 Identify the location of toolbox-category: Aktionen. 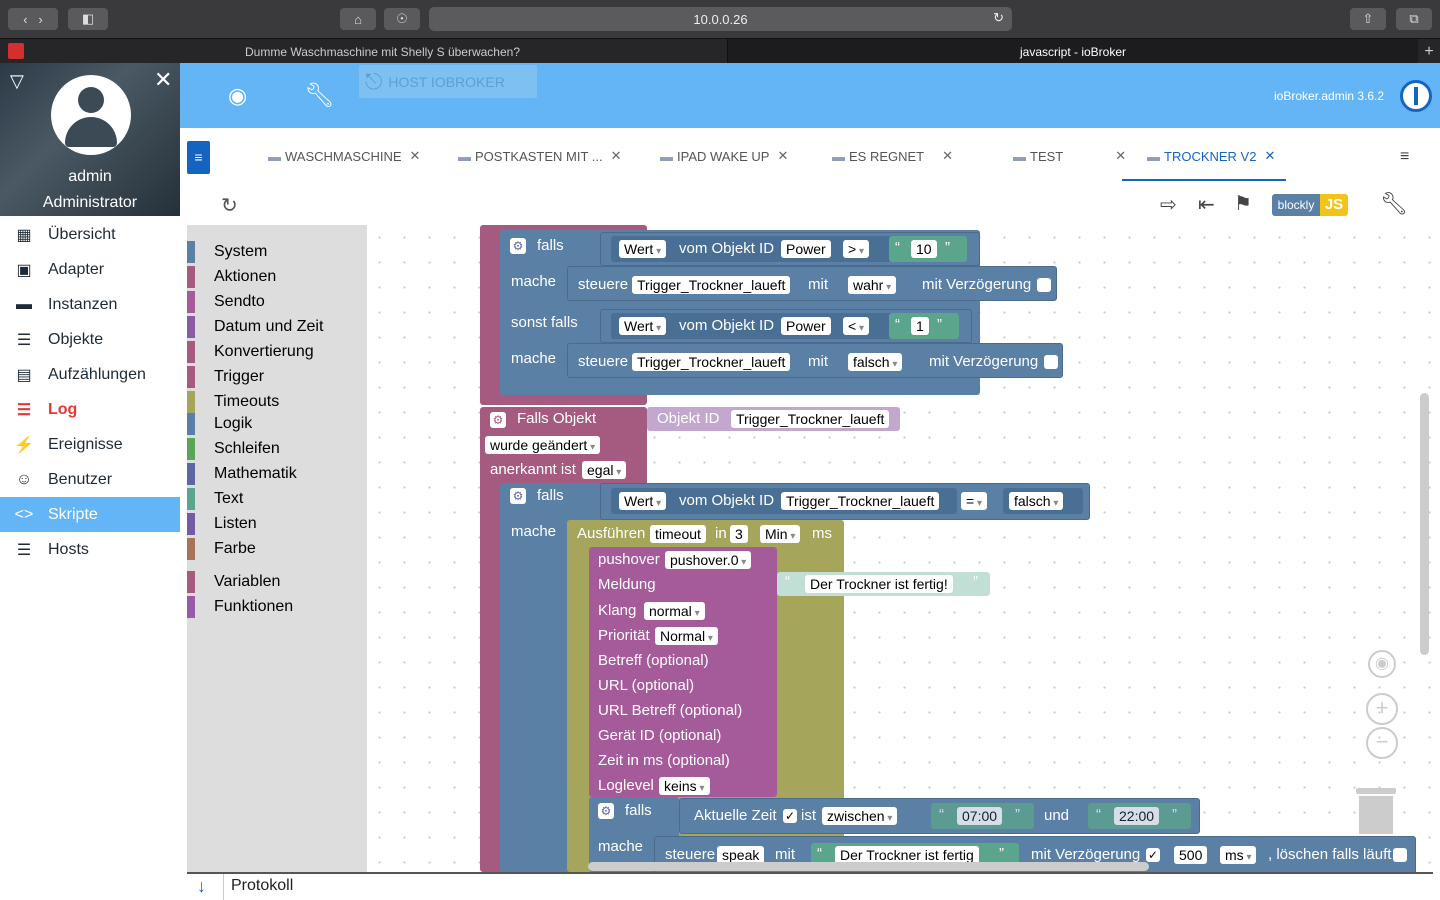
(231, 276).